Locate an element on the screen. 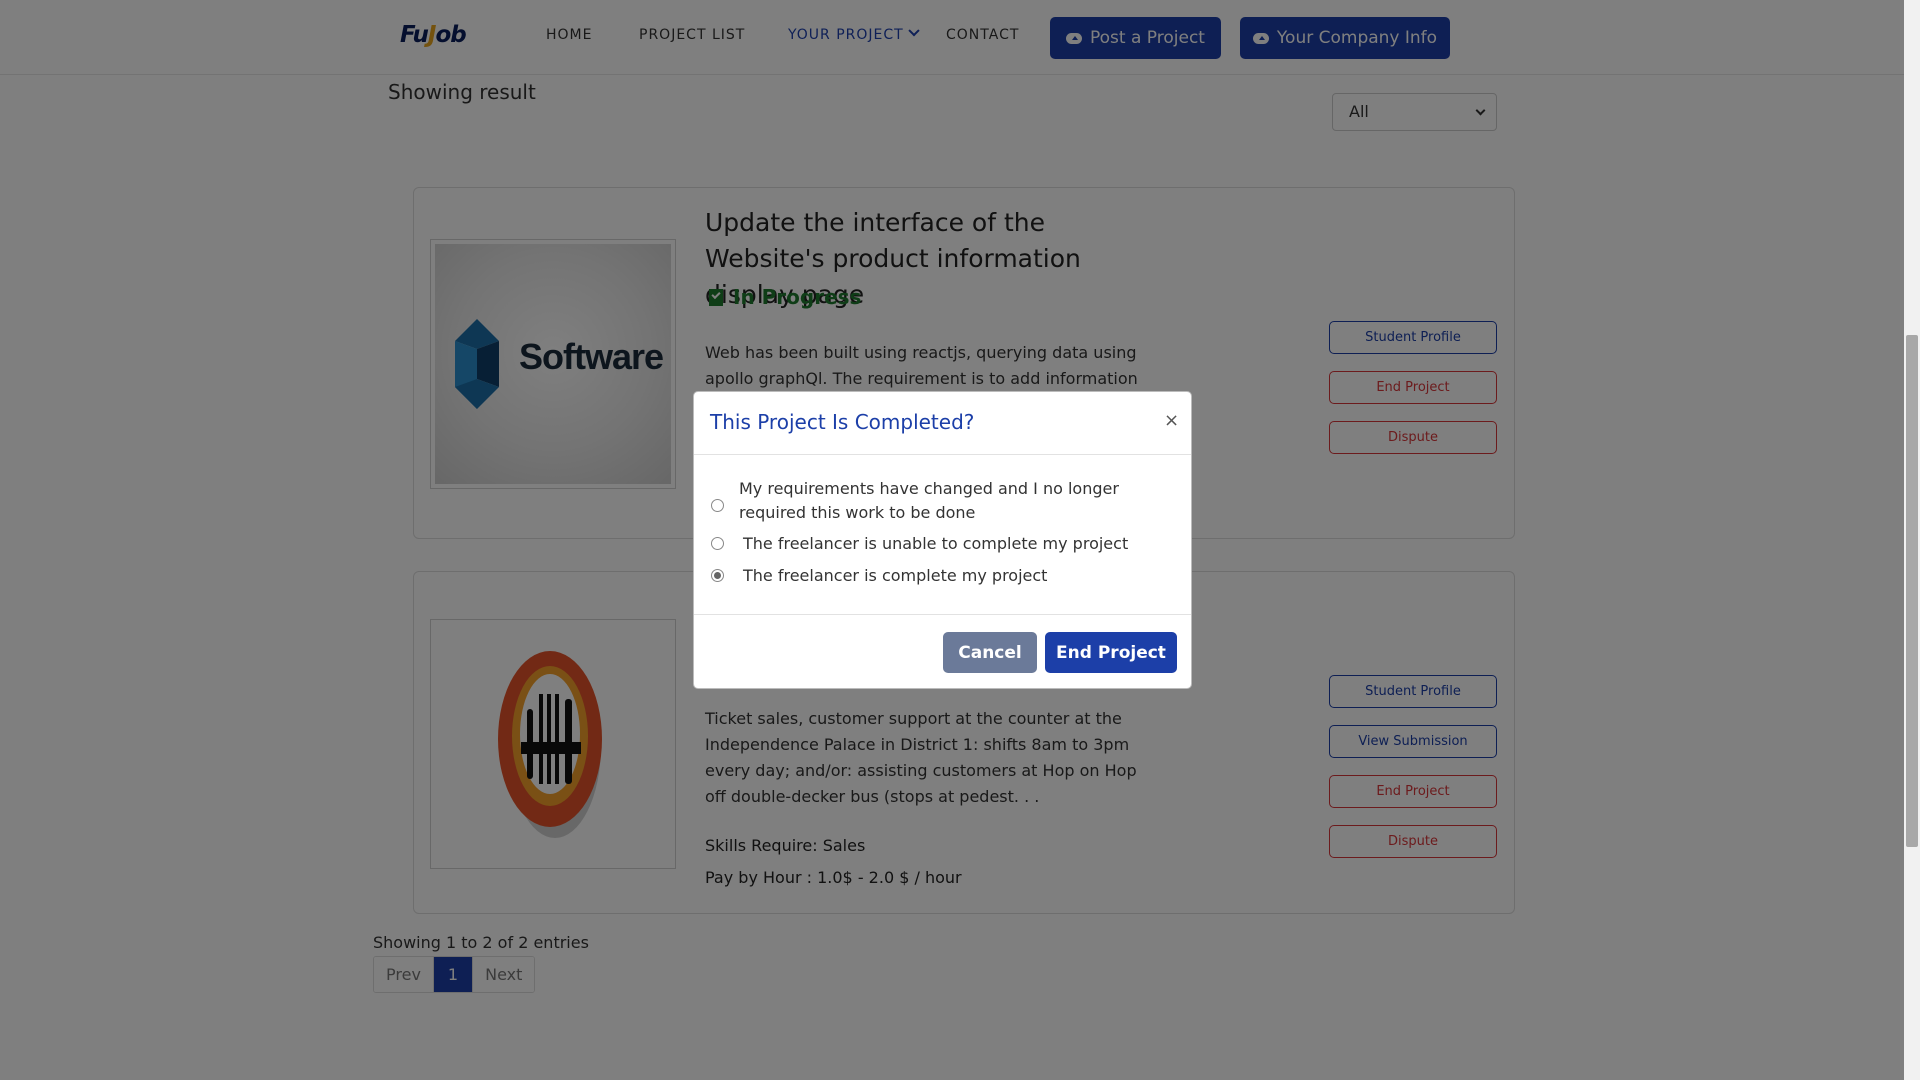 This screenshot has height=1080, width=1920. dialog-title: This Project Is Completed? is located at coordinates (842, 422).